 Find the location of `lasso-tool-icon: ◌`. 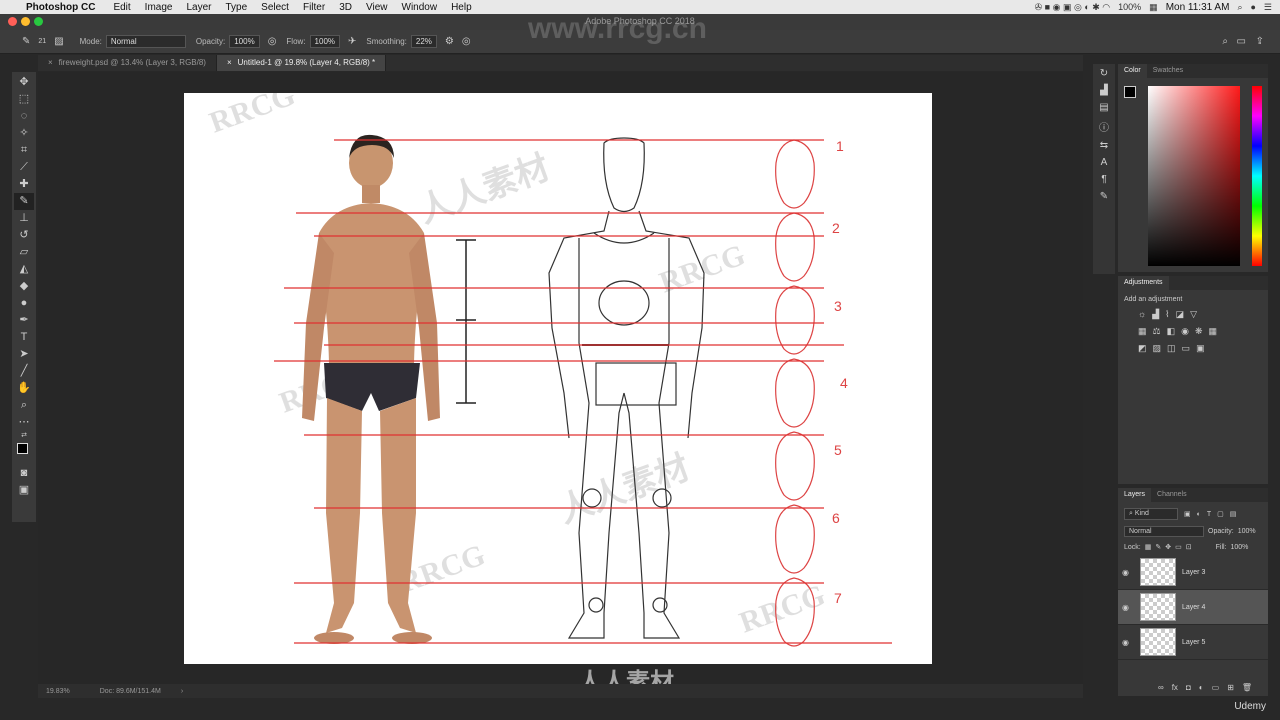

lasso-tool-icon: ◌ is located at coordinates (24, 116).